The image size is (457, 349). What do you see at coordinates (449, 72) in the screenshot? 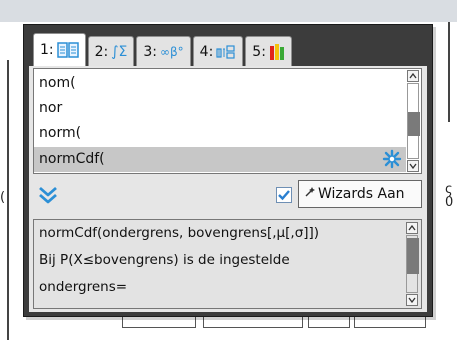
I see `page-border-right` at bounding box center [449, 72].